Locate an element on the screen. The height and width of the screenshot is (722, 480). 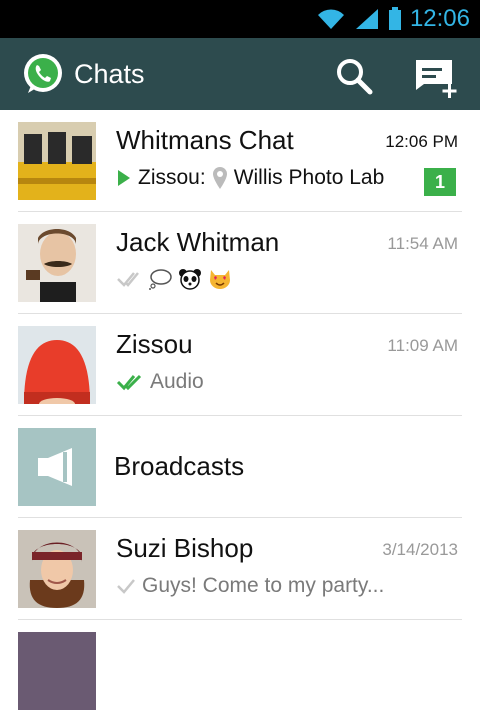
battery-icon is located at coordinates (394, 18).